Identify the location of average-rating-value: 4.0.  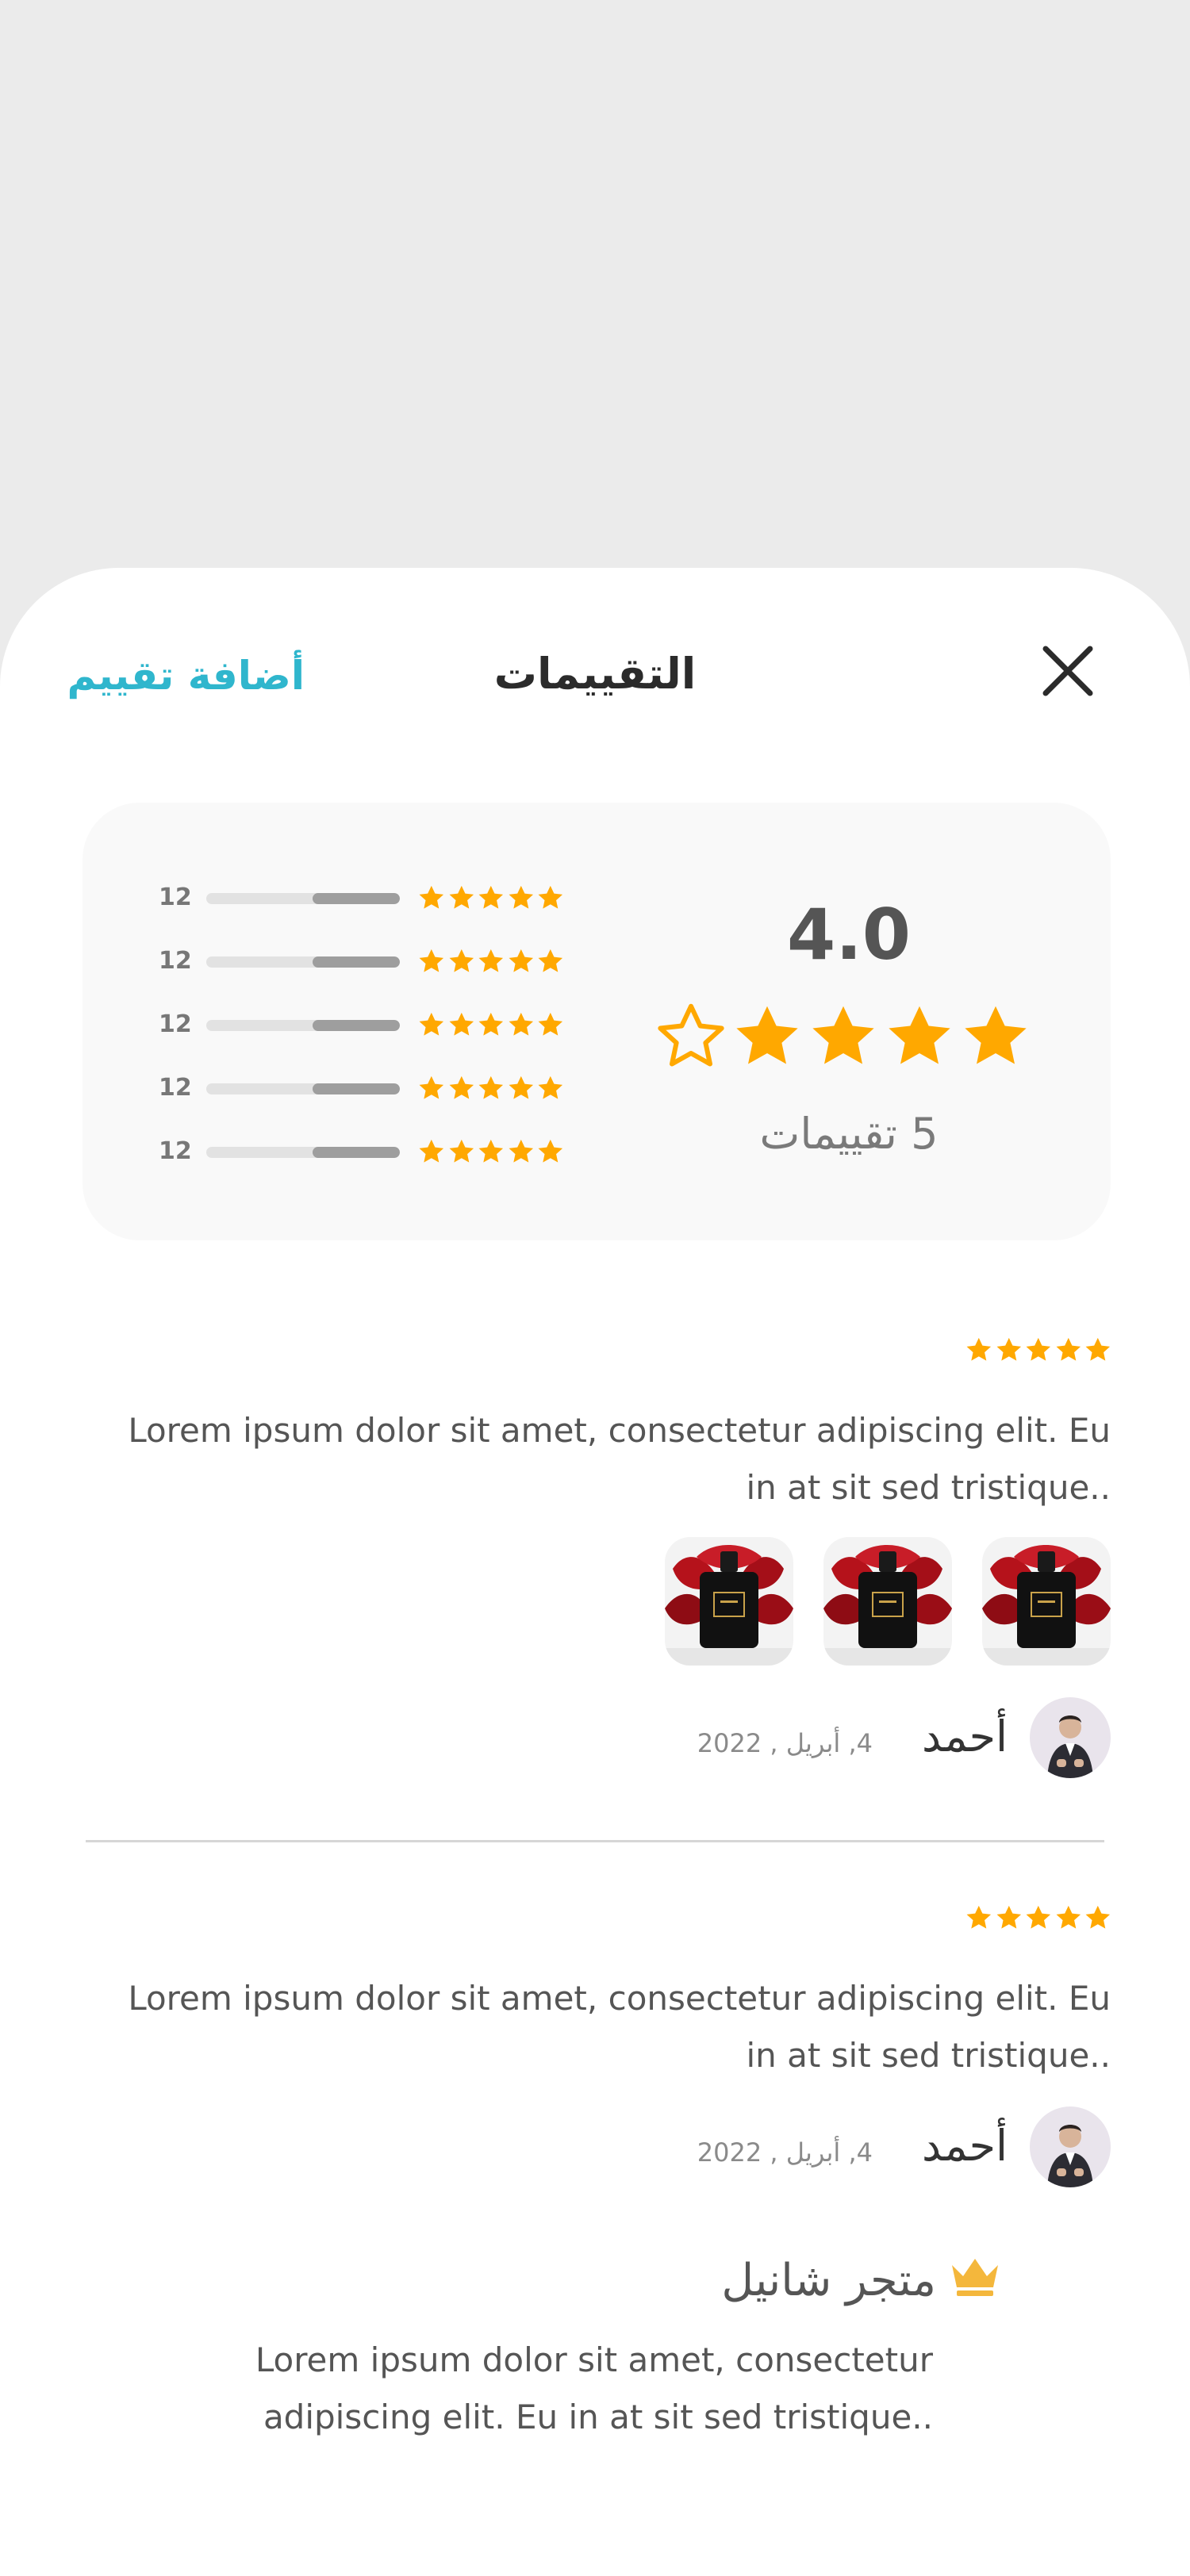
(849, 935).